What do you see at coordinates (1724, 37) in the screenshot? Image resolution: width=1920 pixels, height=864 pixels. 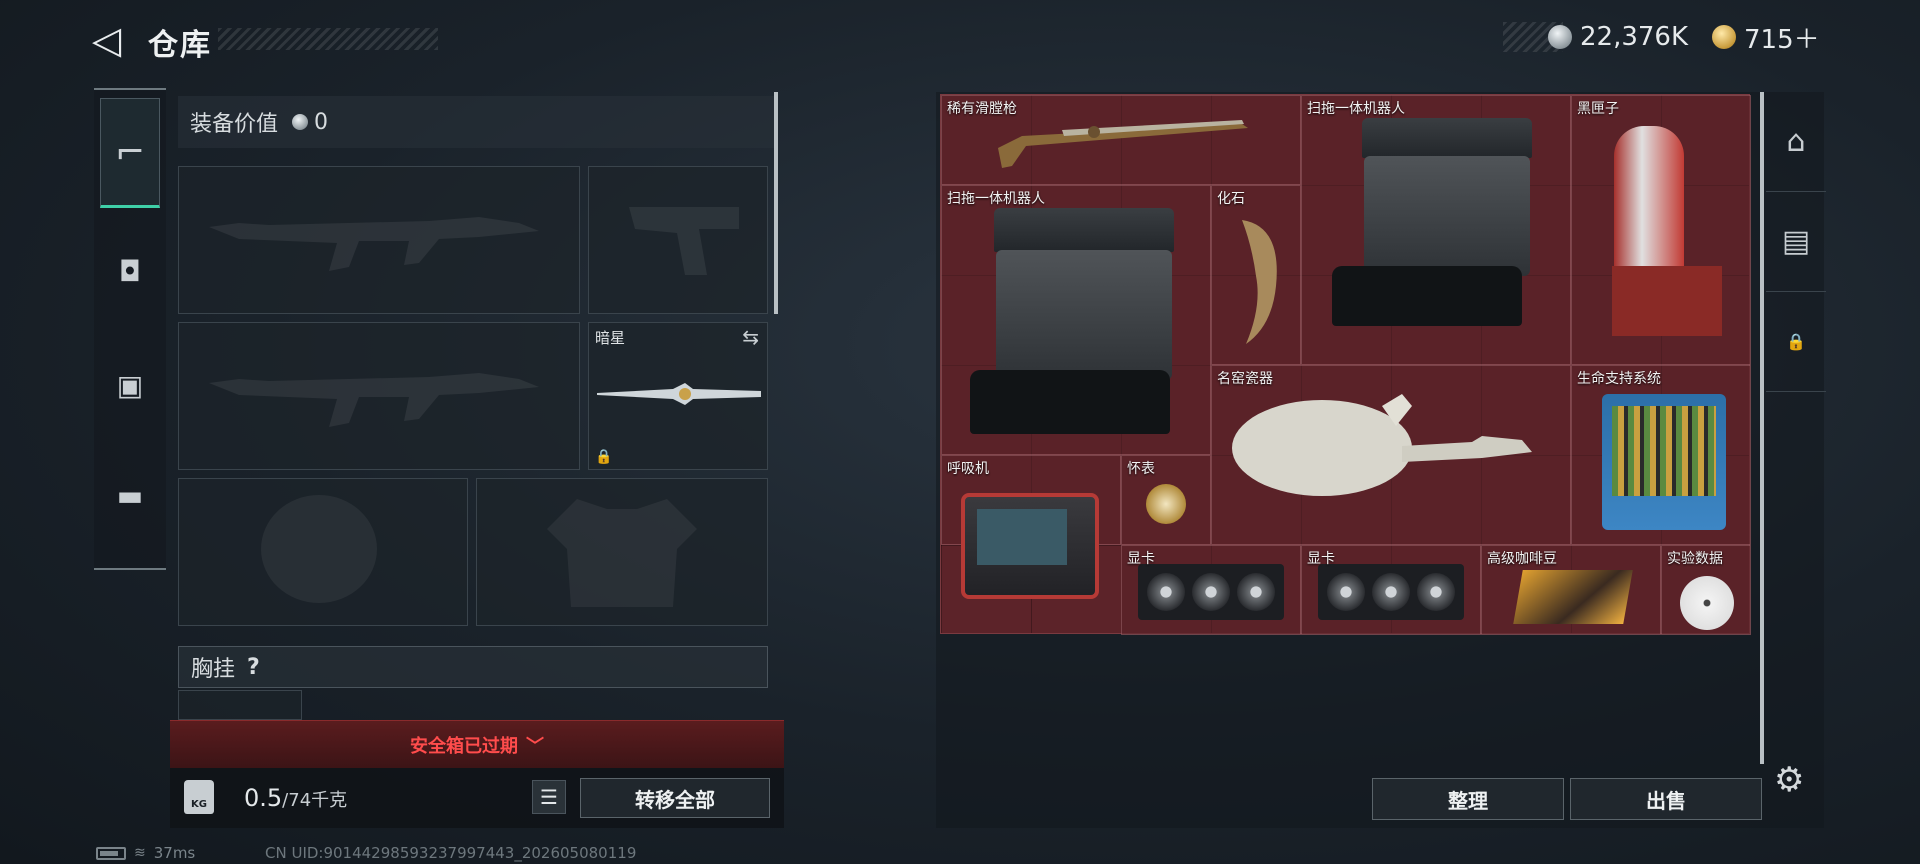 I see `gold-coin-icon` at bounding box center [1724, 37].